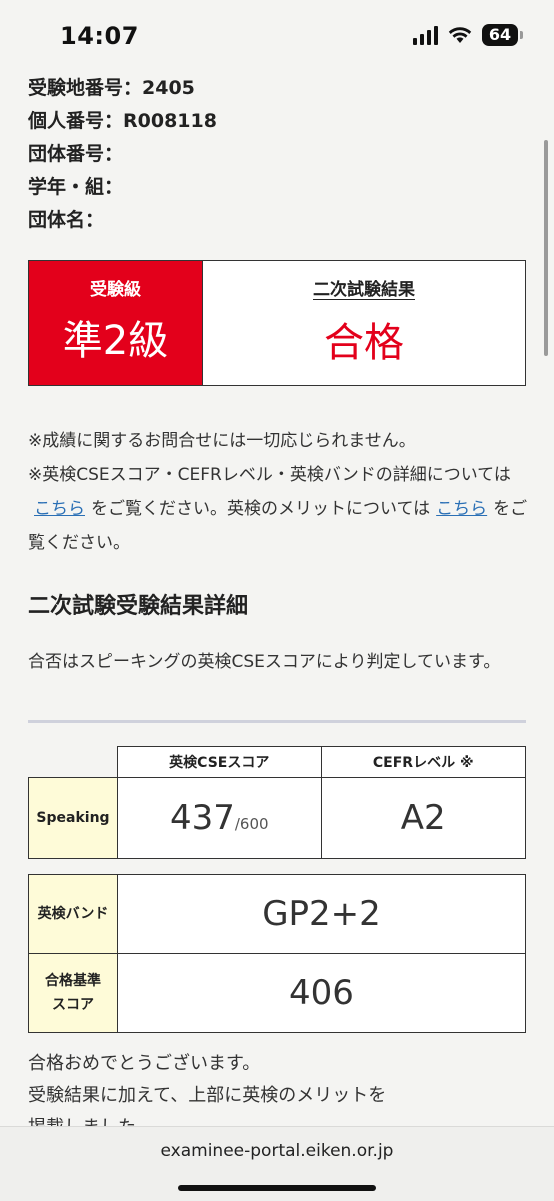 The width and height of the screenshot is (554, 1201). Describe the element at coordinates (502, 35) in the screenshot. I see `battery-icon: 64` at that location.